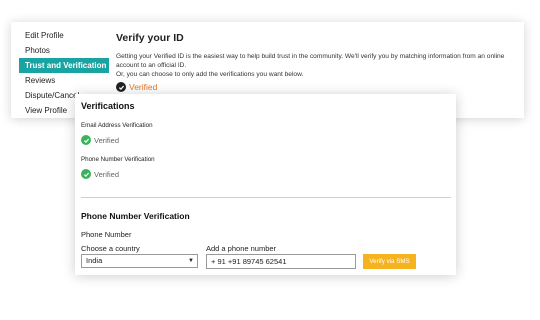 The width and height of the screenshot is (540, 320). I want to click on phone-verification-status: Verified, so click(100, 174).